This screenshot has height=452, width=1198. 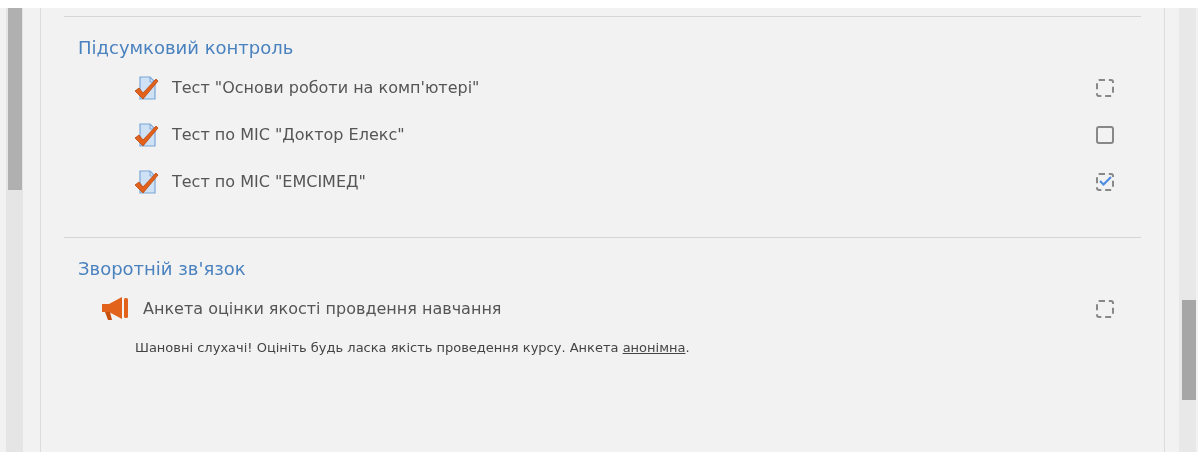 What do you see at coordinates (115, 308) in the screenshot?
I see `megaphone-icon` at bounding box center [115, 308].